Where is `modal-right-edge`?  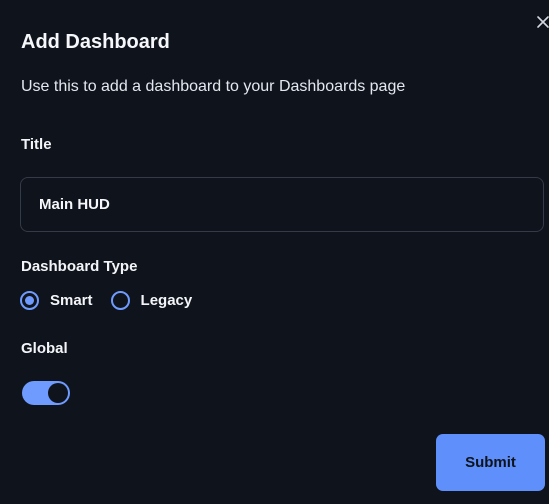 modal-right-edge is located at coordinates (552, 252).